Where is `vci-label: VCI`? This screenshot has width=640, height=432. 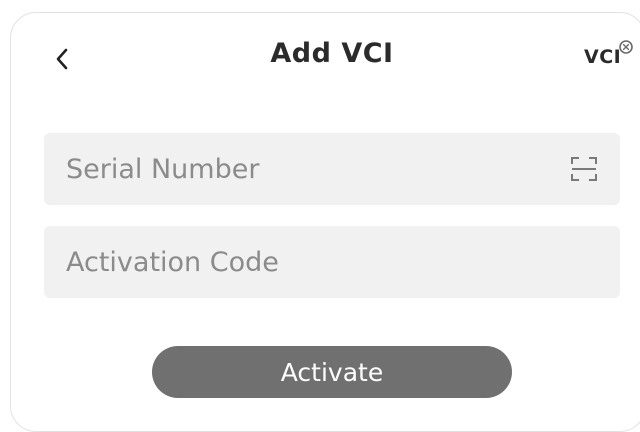 vci-label: VCI is located at coordinates (603, 57).